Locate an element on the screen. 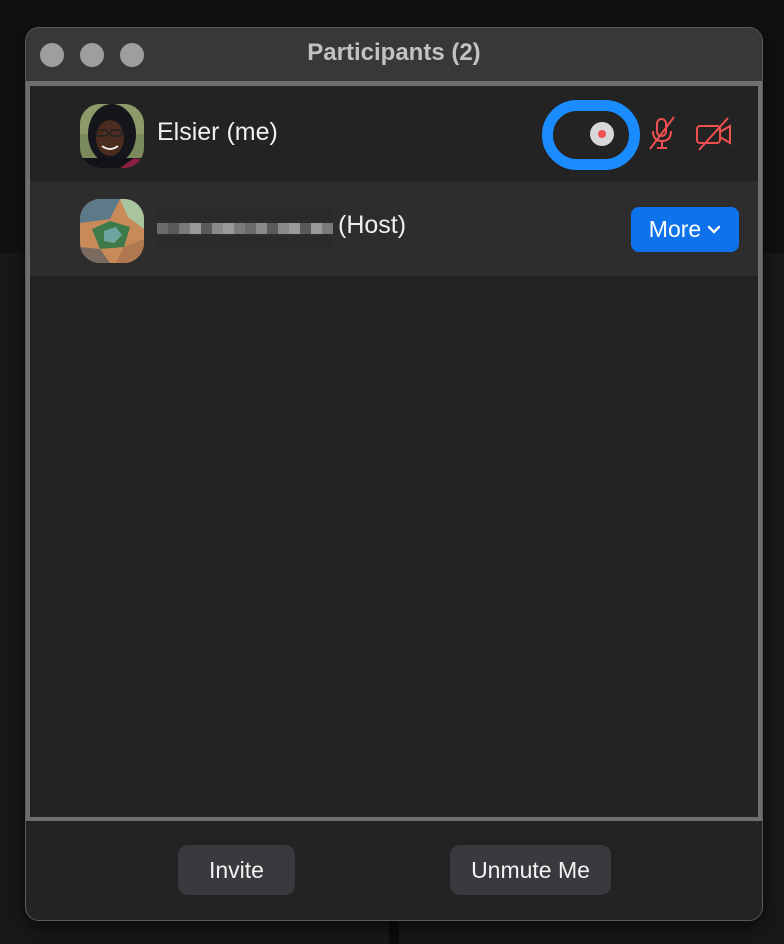  title-bar: Participants (2) is located at coordinates (394, 54).